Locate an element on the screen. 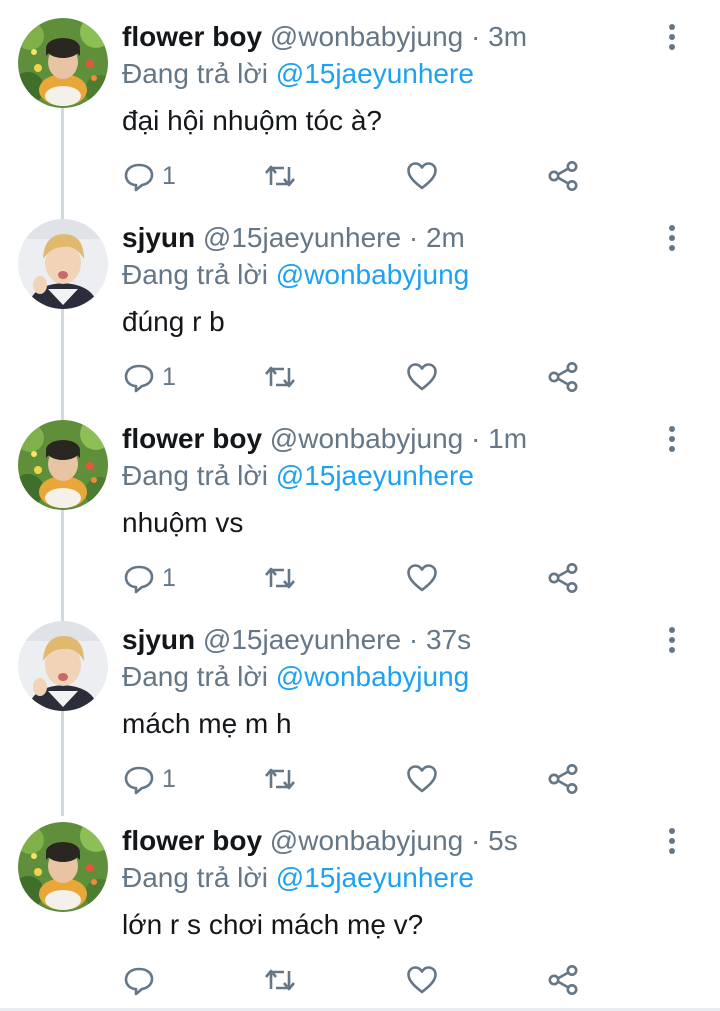 The height and width of the screenshot is (1011, 720). tweet-header: flower boy @wonbabyjung · 3m is located at coordinates (324, 37).